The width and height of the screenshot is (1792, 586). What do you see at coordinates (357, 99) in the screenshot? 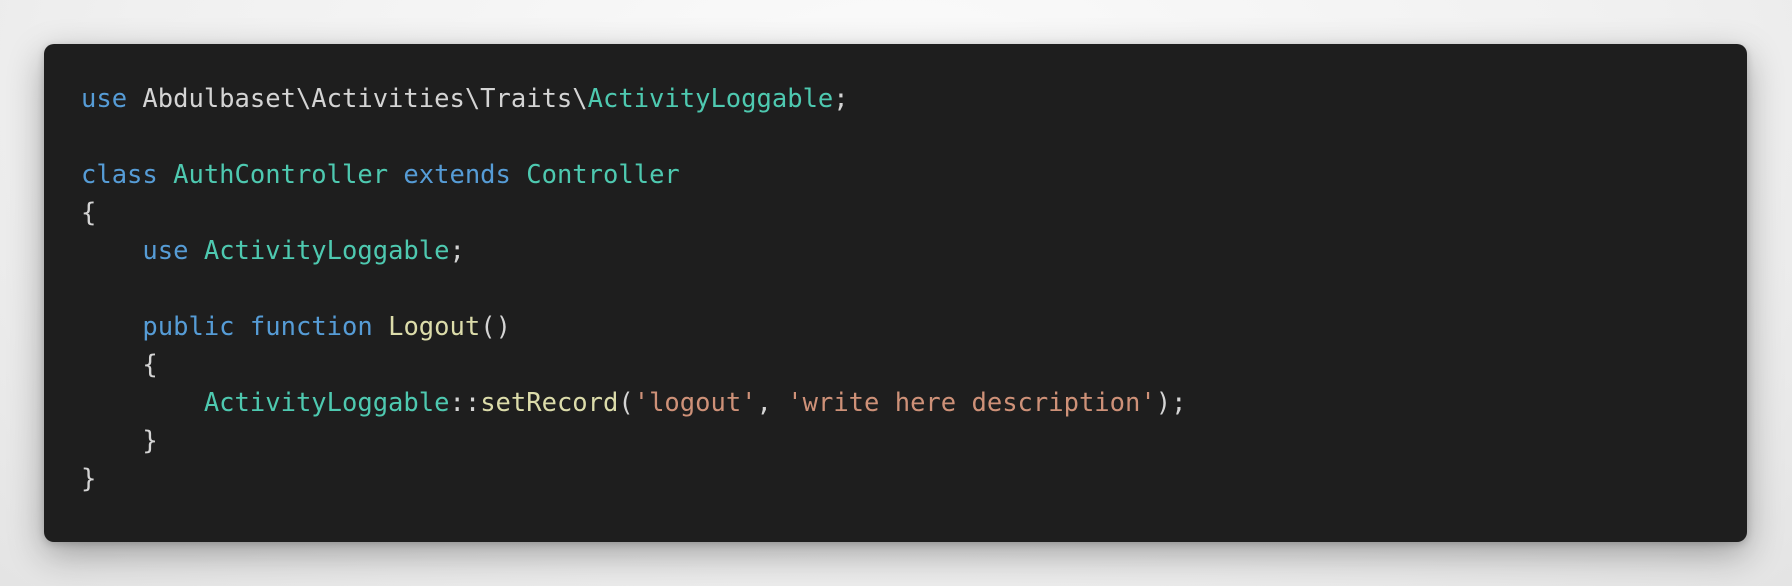
I see `code-text: Abdulbaset\Activities\Traits\` at bounding box center [357, 99].